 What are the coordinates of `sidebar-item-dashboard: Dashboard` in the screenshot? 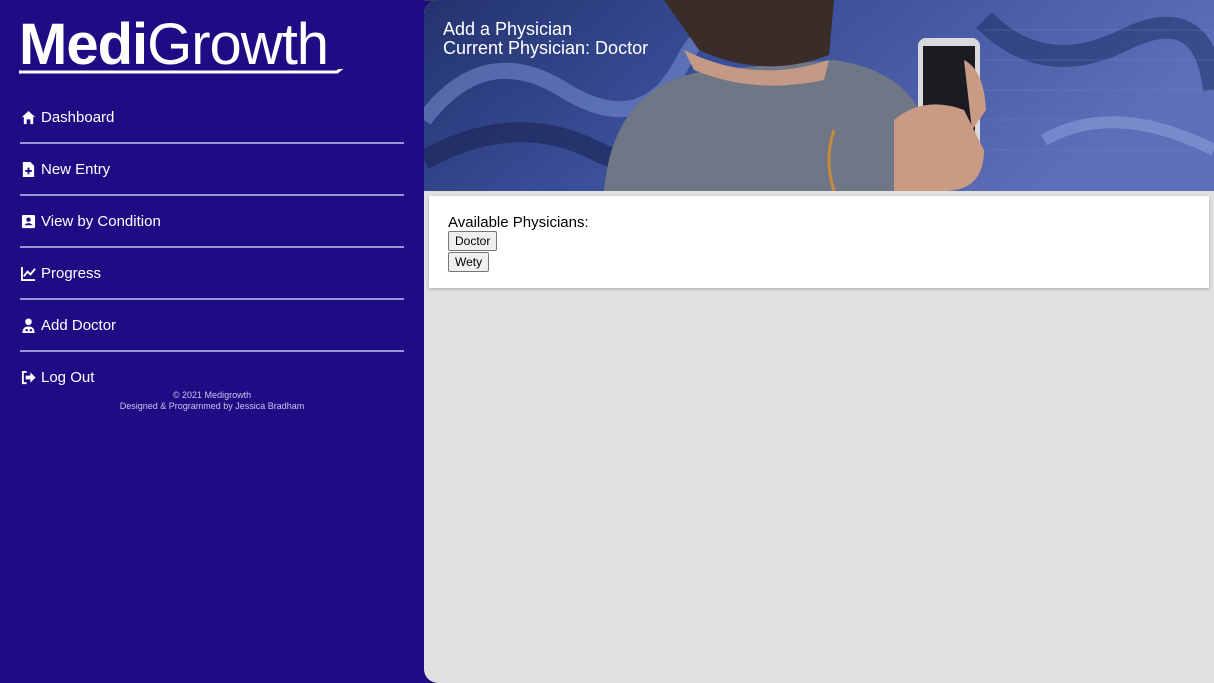 It's located at (212, 118).